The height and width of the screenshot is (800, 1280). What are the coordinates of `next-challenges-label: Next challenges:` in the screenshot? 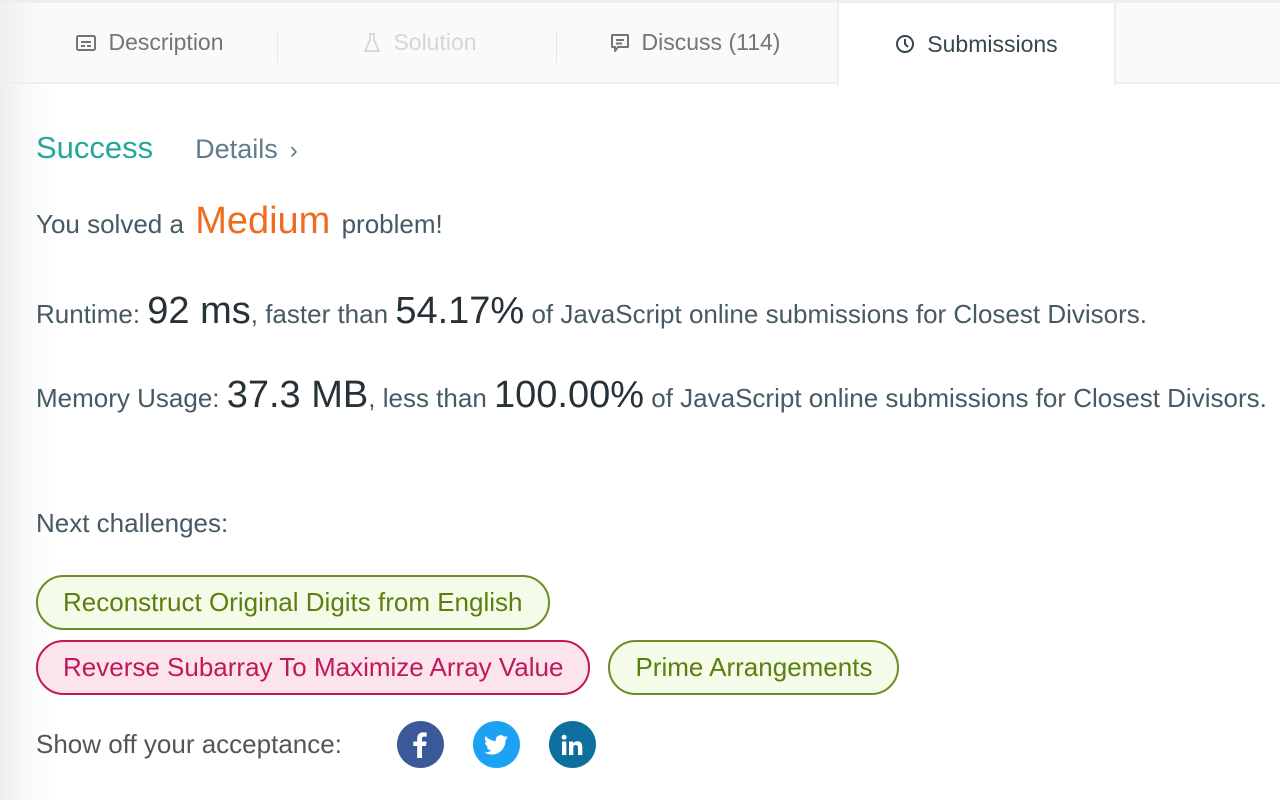 It's located at (132, 523).